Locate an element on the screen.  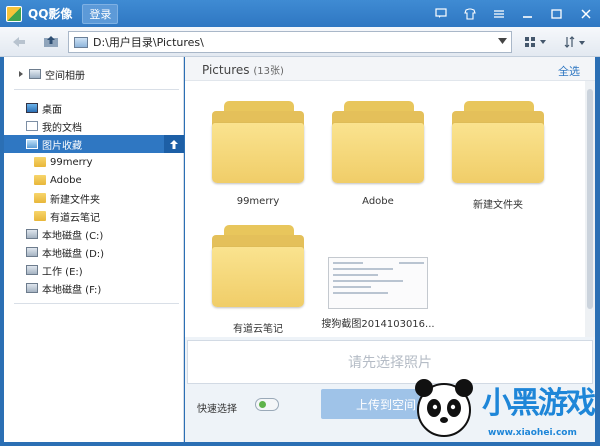
pane-header: Pictures (13张) 全选 is located at coordinates (390, 69).